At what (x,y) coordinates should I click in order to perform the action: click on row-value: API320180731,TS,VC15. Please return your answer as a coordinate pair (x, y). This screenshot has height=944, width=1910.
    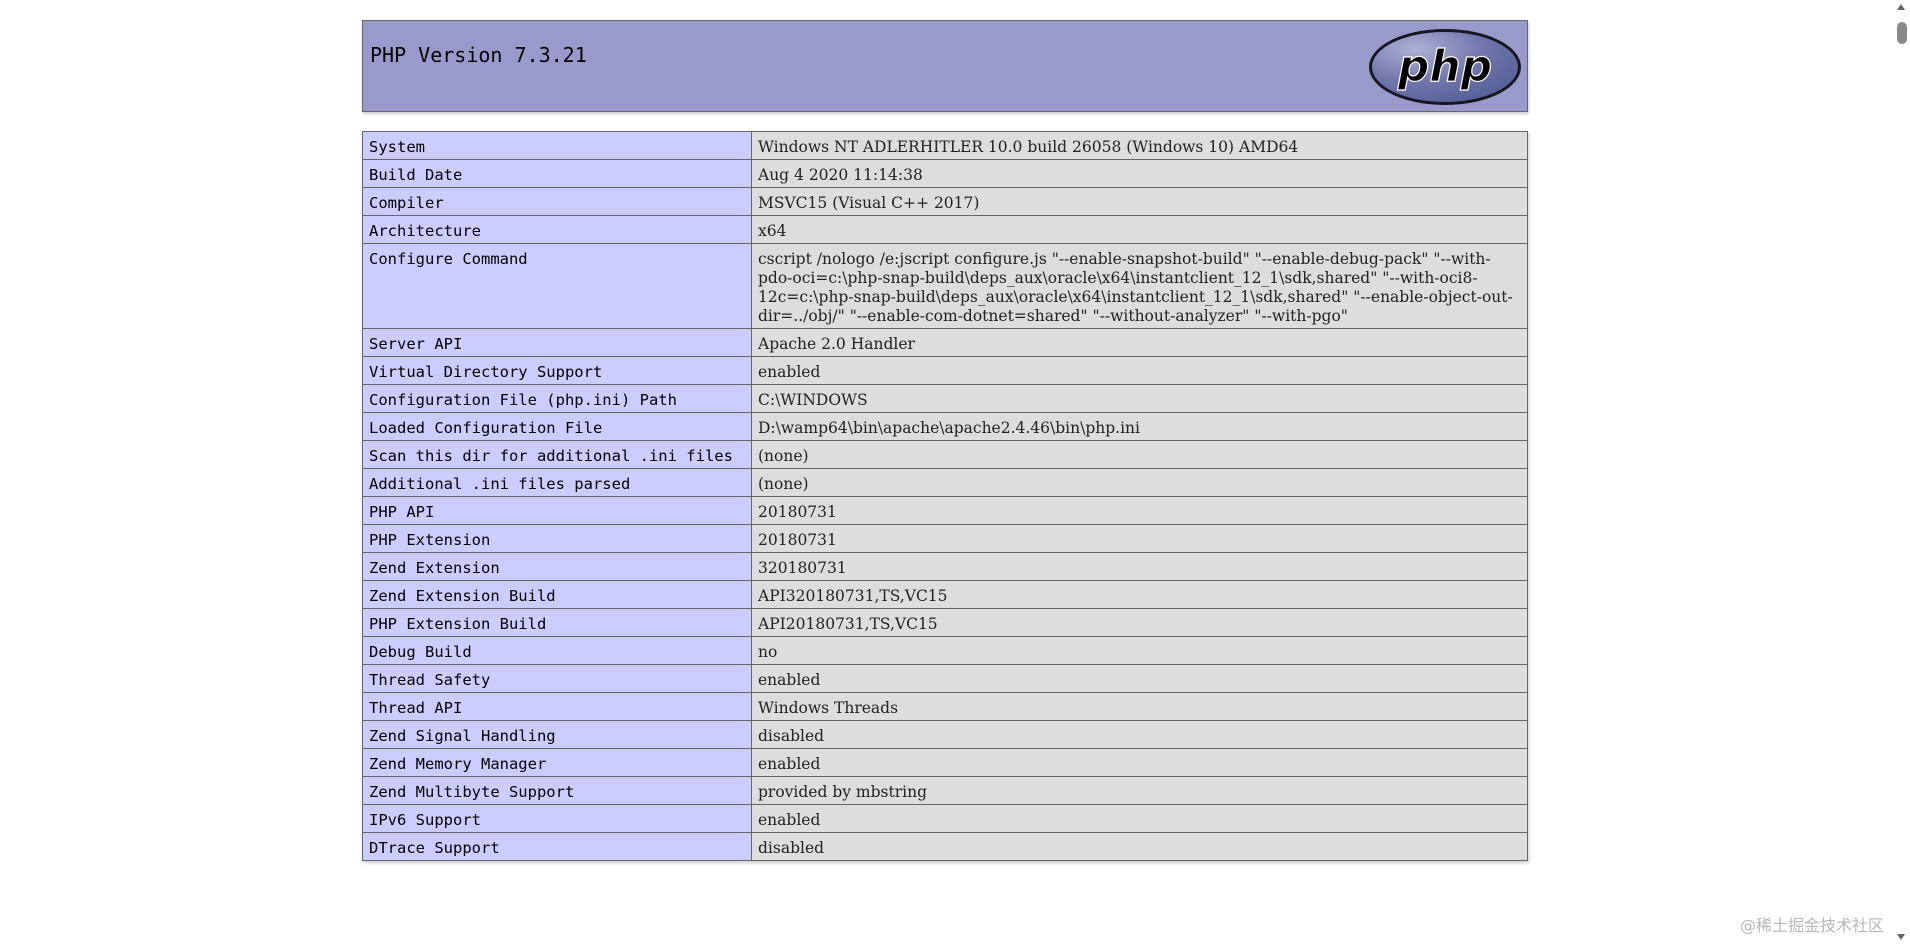
    Looking at the image, I should click on (1139, 594).